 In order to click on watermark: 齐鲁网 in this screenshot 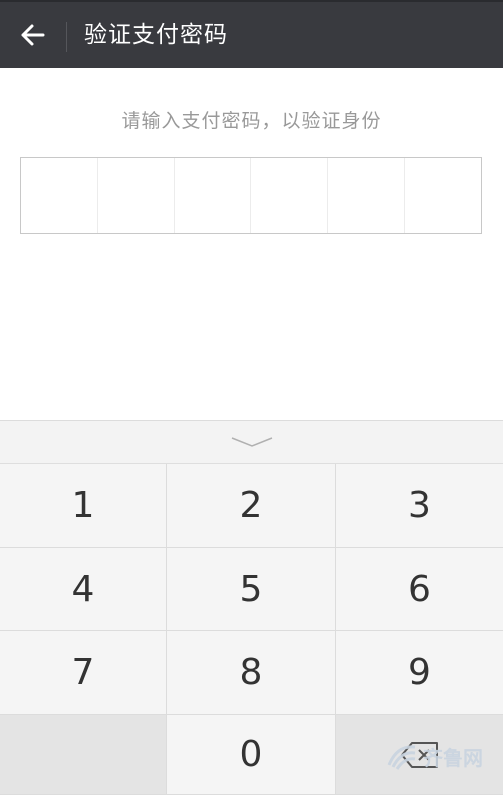, I will do `click(434, 756)`.